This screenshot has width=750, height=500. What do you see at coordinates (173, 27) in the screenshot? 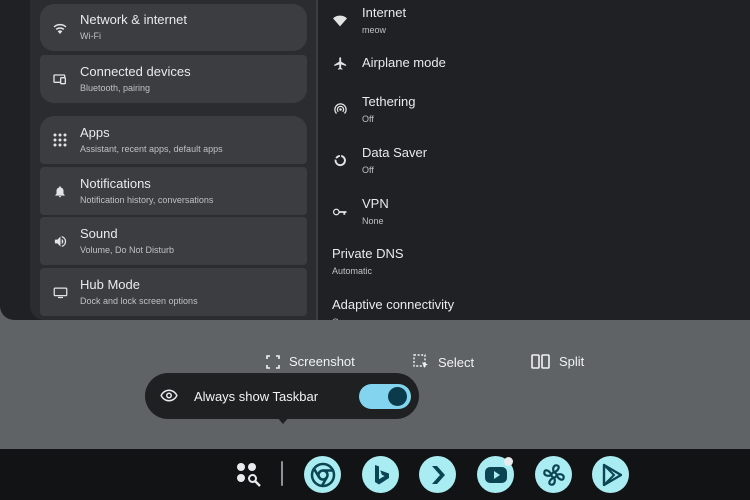
I see `category-network-internet: Network & internet Wi-Fi` at bounding box center [173, 27].